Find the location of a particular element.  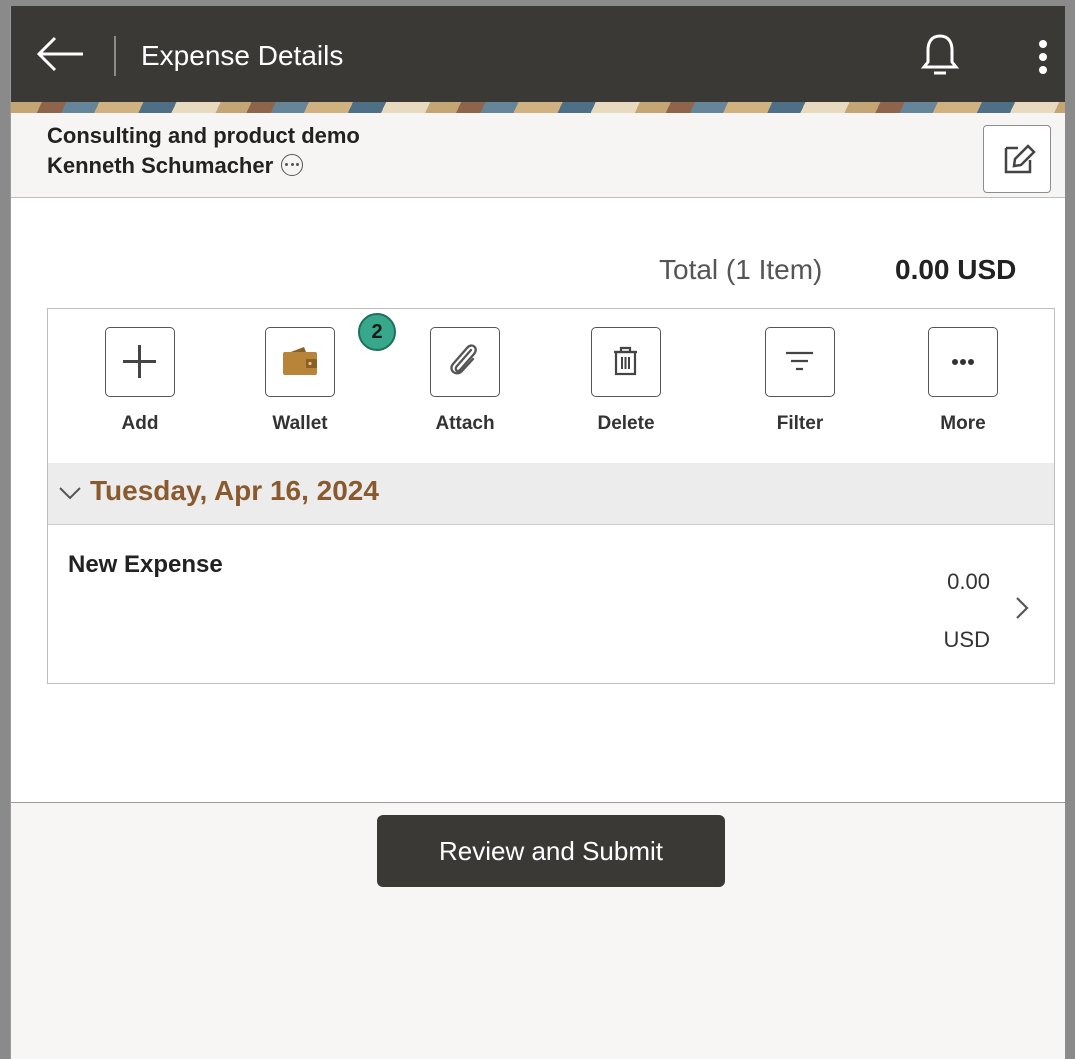

add-label: Add is located at coordinates (140, 423).